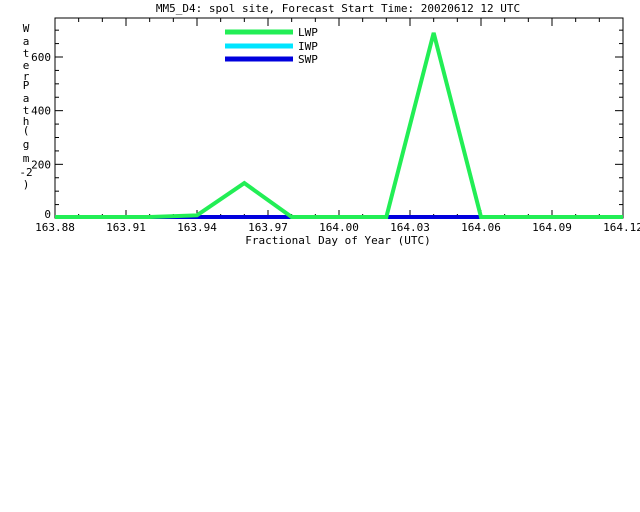  Describe the element at coordinates (552, 227) in the screenshot. I see `x-tick-label: 164.09` at that location.